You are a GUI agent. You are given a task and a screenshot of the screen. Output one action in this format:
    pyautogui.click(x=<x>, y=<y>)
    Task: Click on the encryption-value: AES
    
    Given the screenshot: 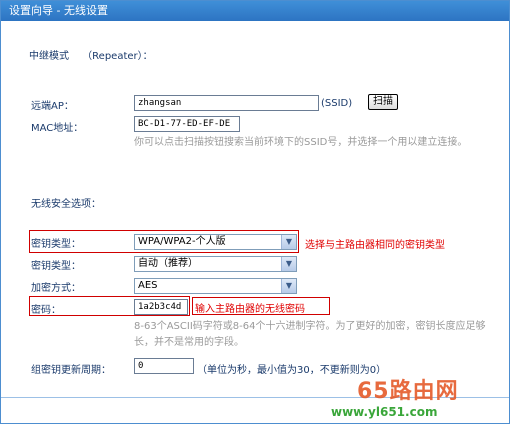 What is the action you would take?
    pyautogui.click(x=148, y=285)
    